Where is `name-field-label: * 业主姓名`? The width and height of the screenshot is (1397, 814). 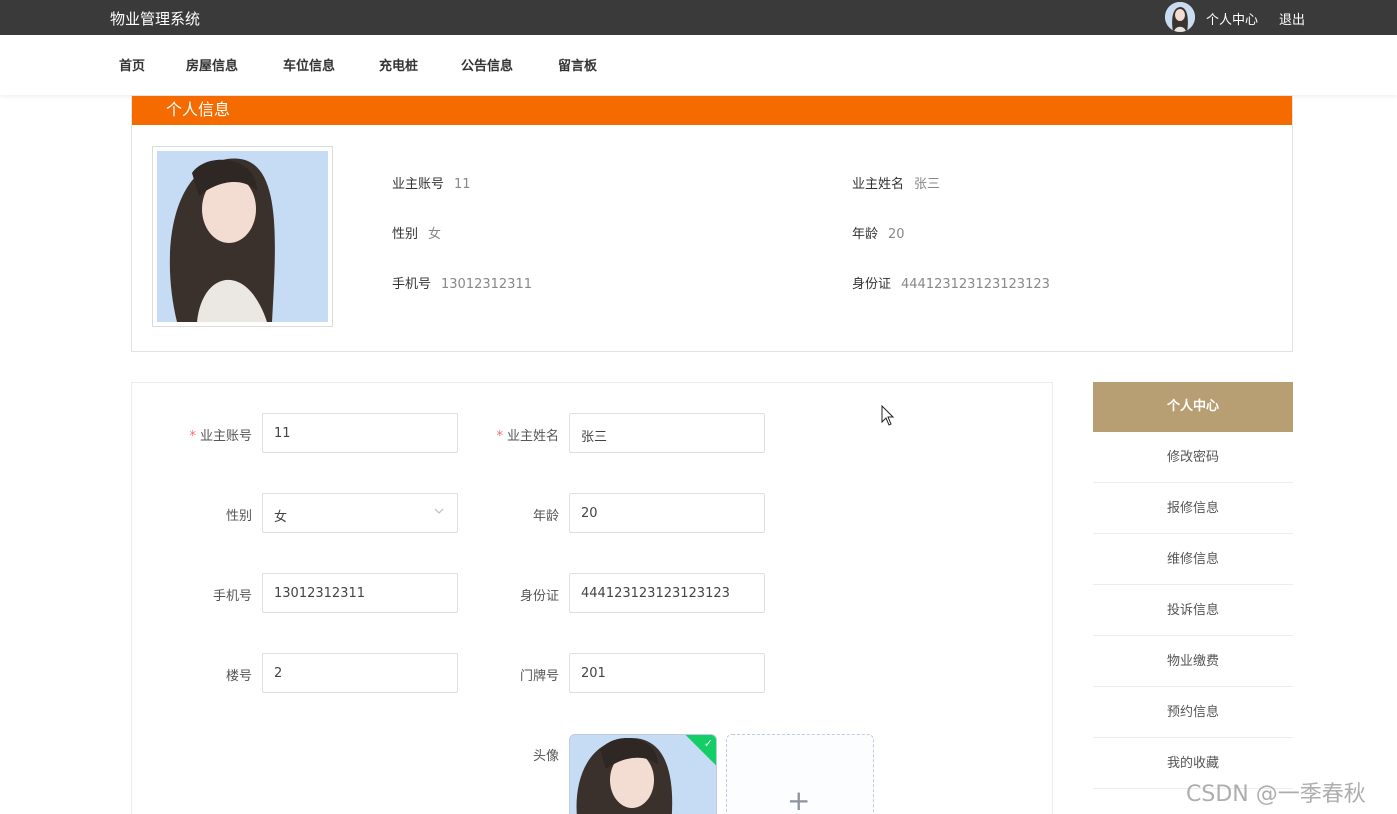 name-field-label: * 业主姓名 is located at coordinates (527, 436).